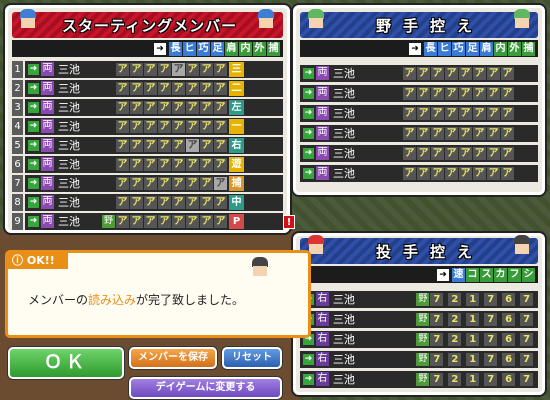  Describe the element at coordinates (289, 222) in the screenshot. I see `warning-icon: !` at that location.